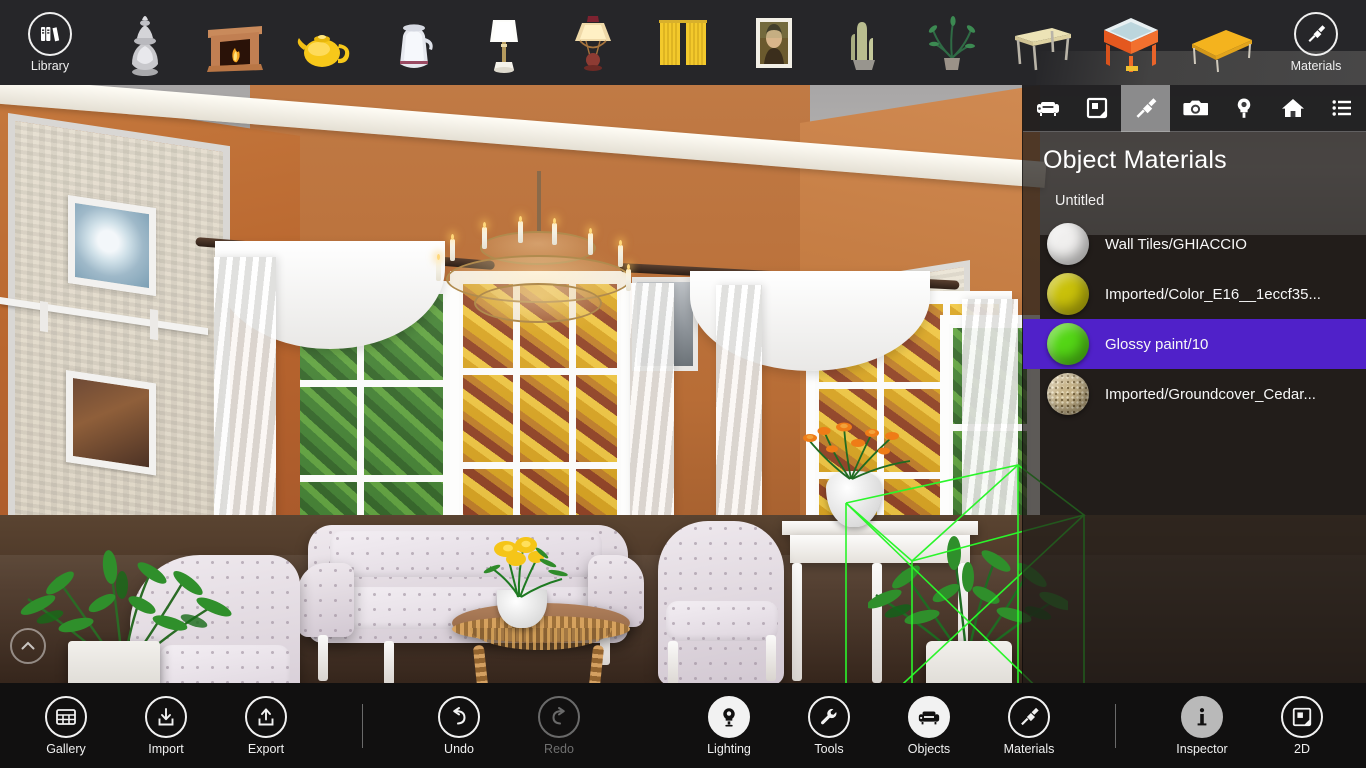 The width and height of the screenshot is (1366, 768). What do you see at coordinates (1042, 42) in the screenshot?
I see `library-item-wooden-table` at bounding box center [1042, 42].